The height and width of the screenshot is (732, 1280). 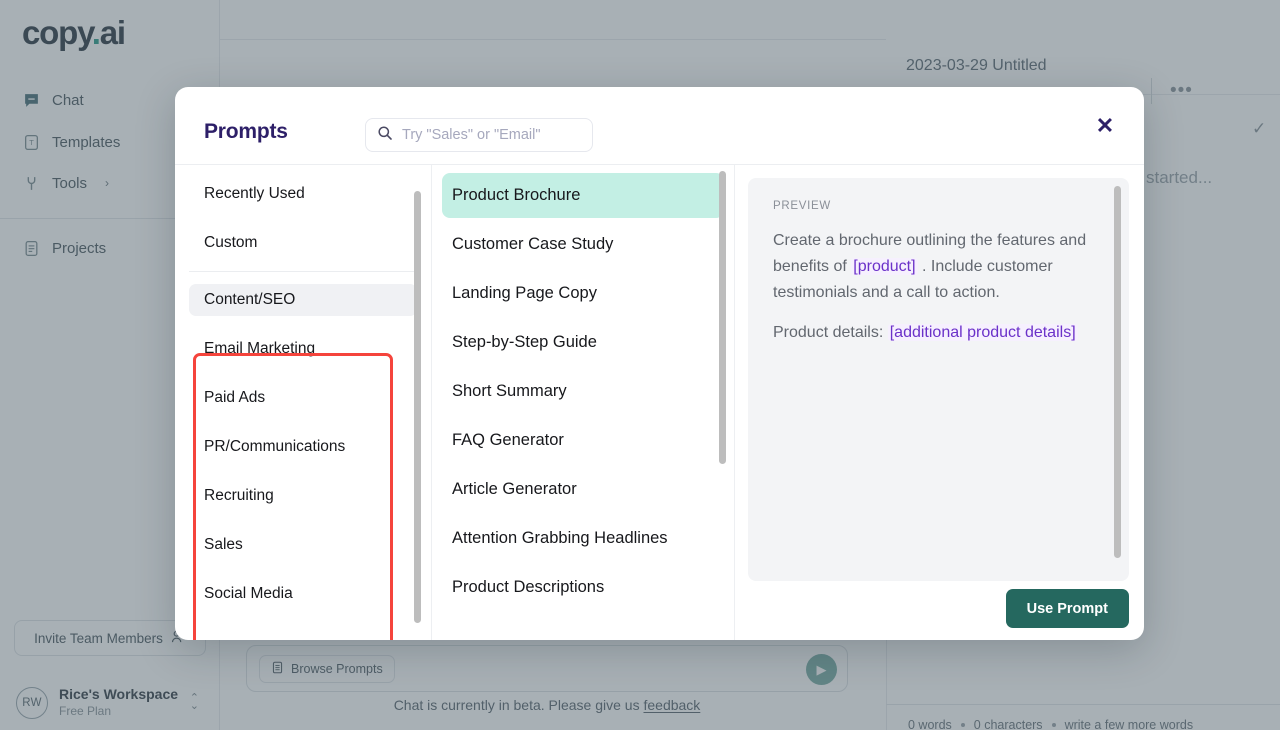 I want to click on category-content-seo: Content/SEO, so click(x=303, y=300).